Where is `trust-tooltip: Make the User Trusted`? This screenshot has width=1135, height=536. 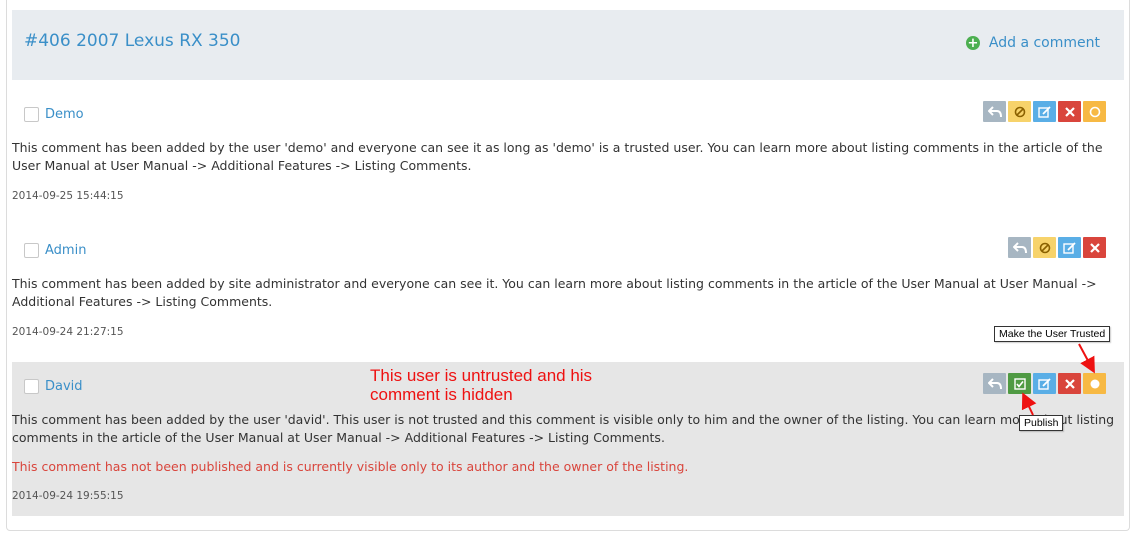
trust-tooltip: Make the User Trusted is located at coordinates (1052, 334).